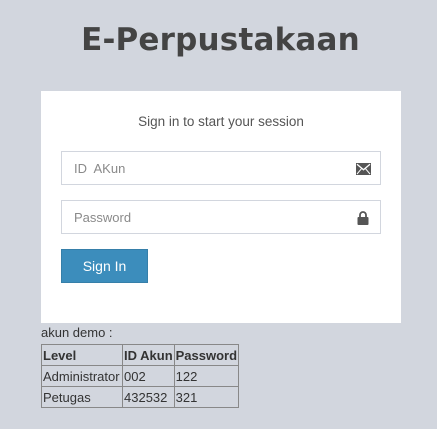 Image resolution: width=437 pixels, height=429 pixels. What do you see at coordinates (77, 332) in the screenshot?
I see `demo-accounts-label: akun demo :` at bounding box center [77, 332].